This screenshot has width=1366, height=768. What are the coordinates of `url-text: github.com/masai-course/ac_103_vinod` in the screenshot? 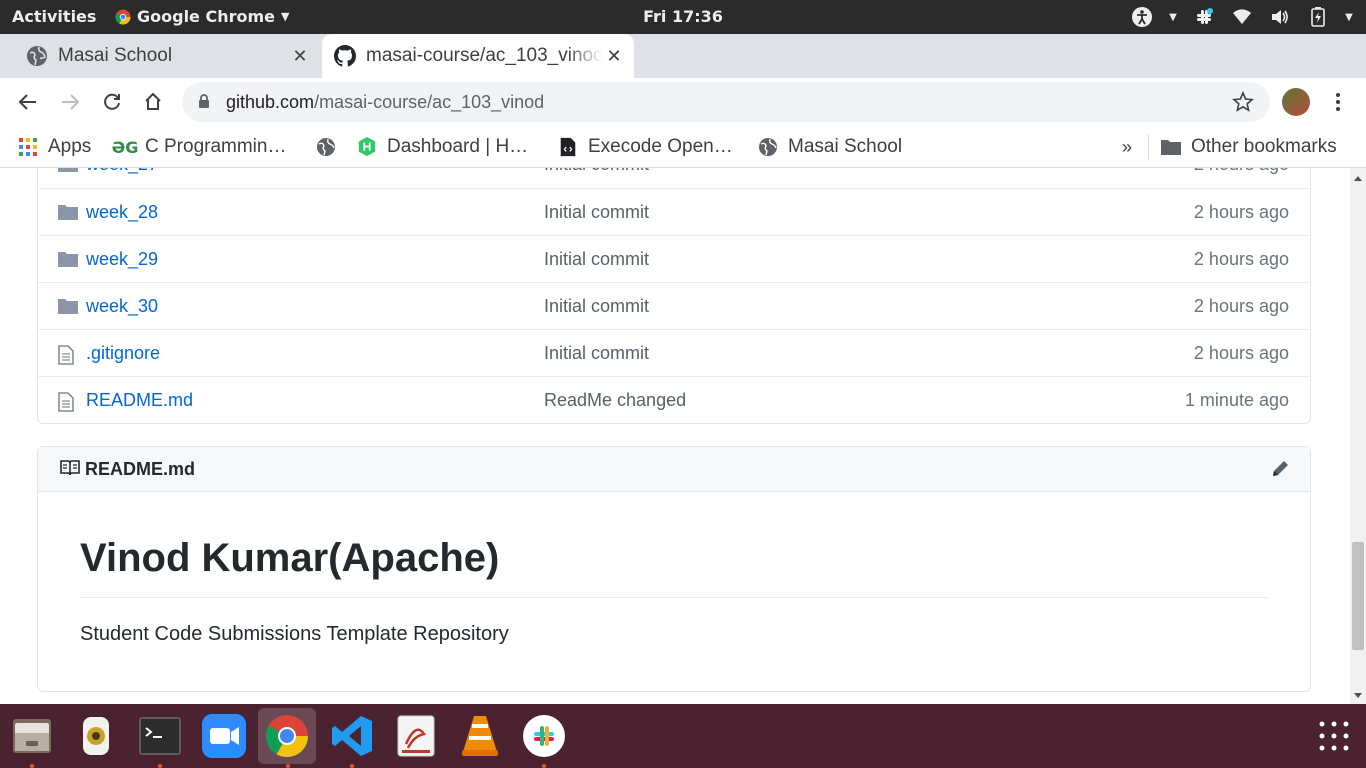 It's located at (385, 102).